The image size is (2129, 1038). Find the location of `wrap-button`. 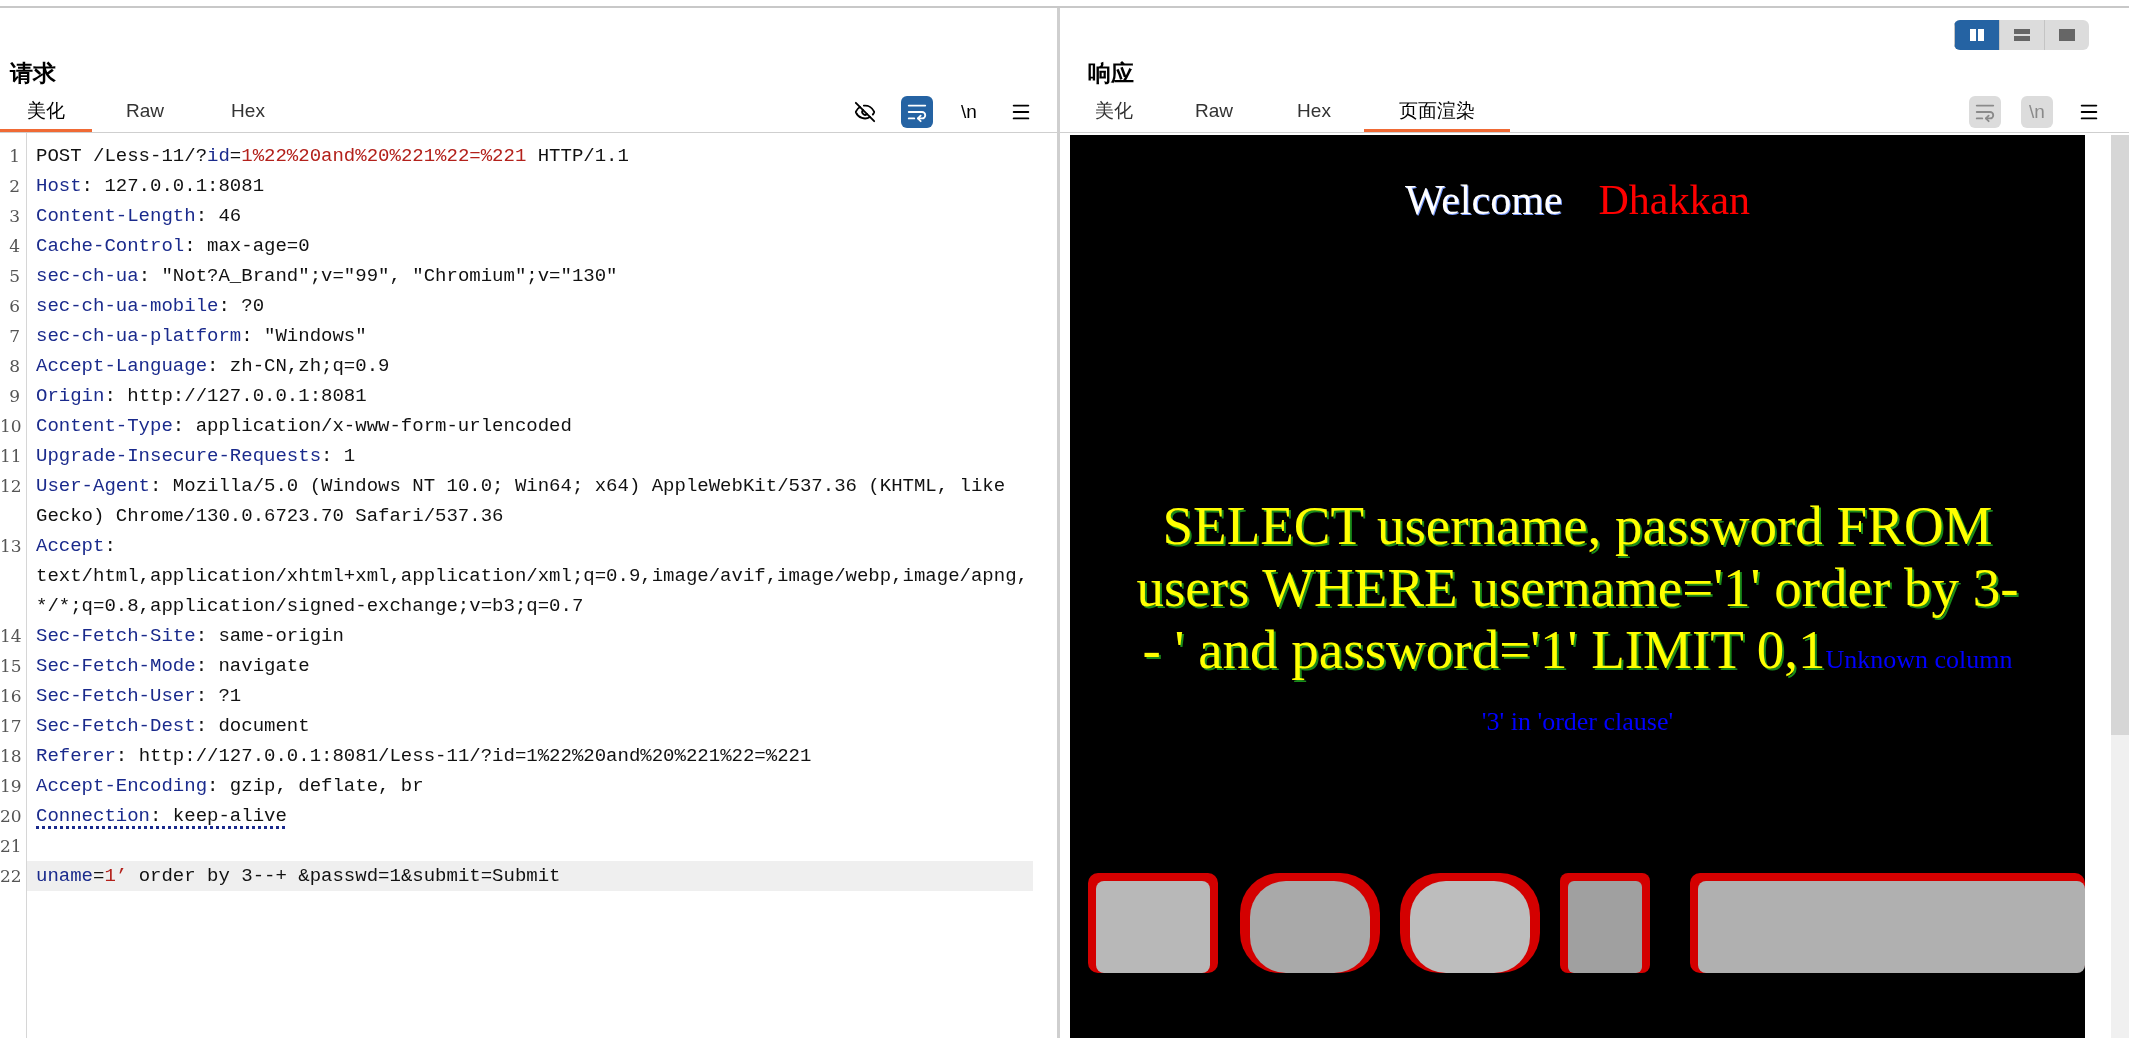

wrap-button is located at coordinates (917, 112).